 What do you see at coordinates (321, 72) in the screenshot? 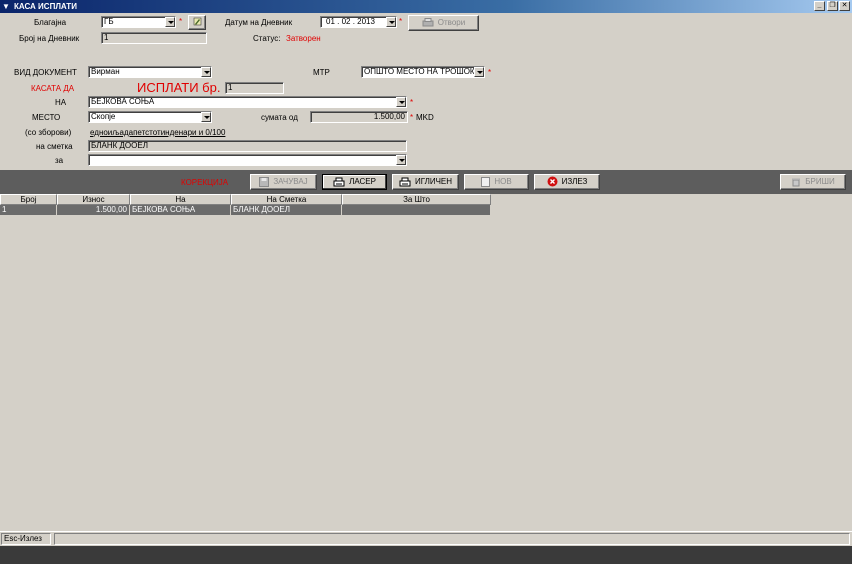
I see `mtr-label: МТР` at bounding box center [321, 72].